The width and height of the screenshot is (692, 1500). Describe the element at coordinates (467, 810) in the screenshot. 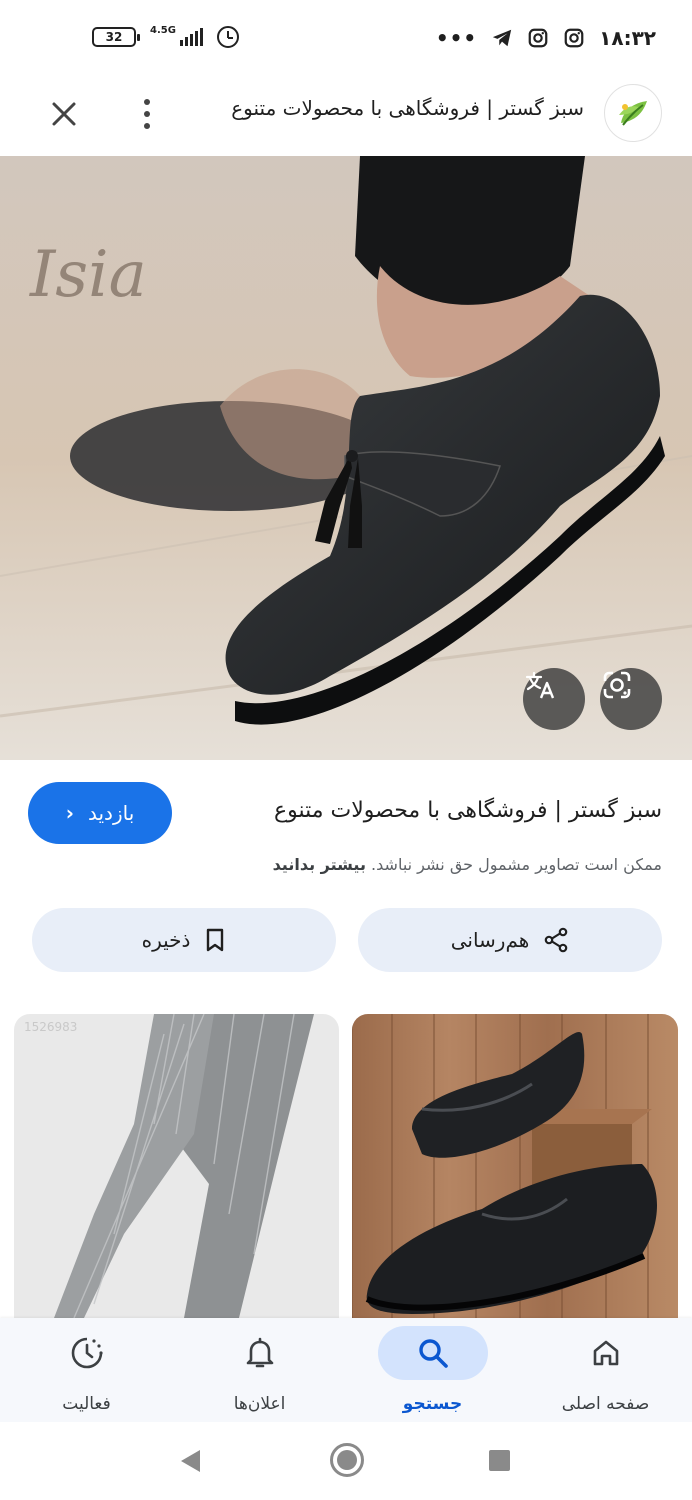

I see `result-title: سبز گستر | فروشگاهی با محصولات متنوع` at that location.